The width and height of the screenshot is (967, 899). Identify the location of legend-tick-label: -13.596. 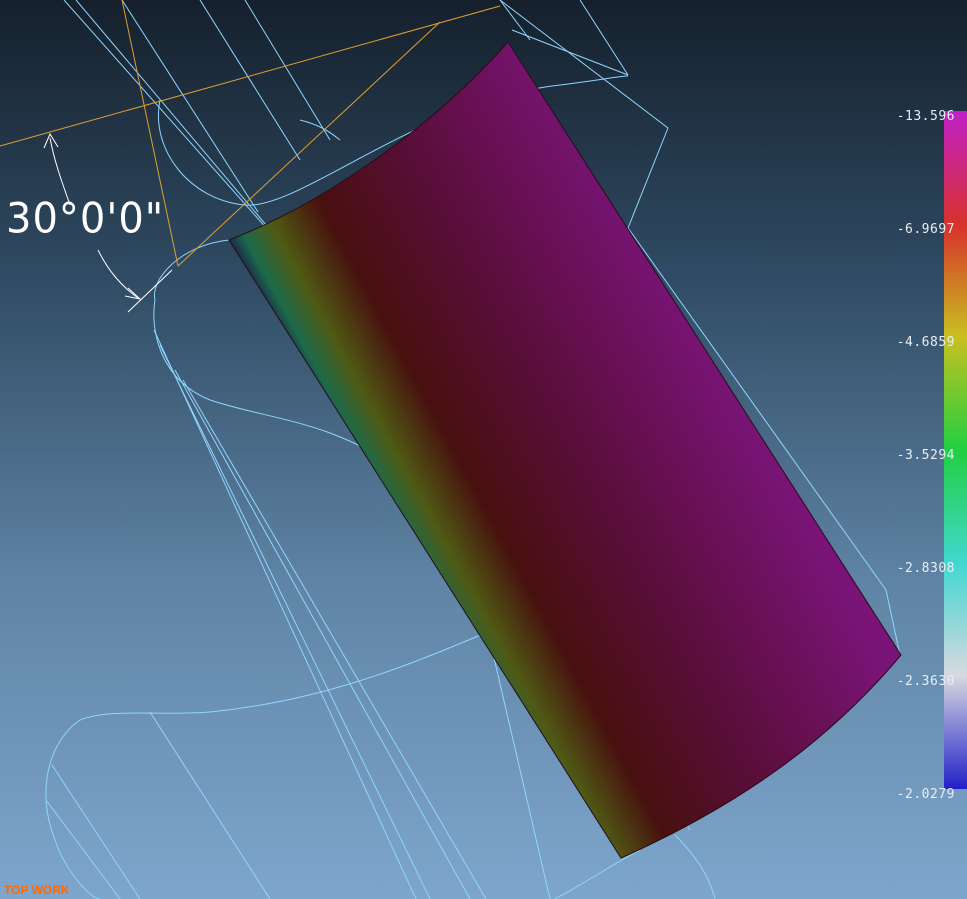
(925, 116).